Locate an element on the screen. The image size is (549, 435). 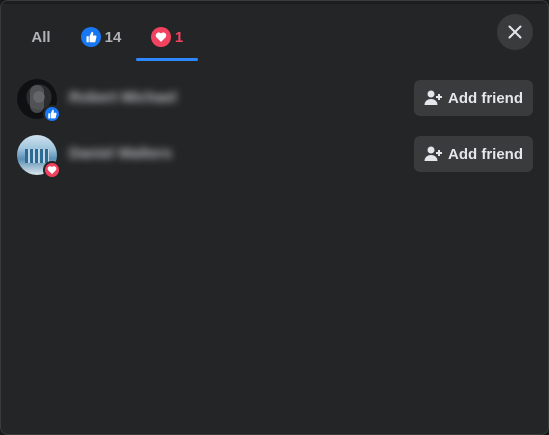
love-count: 1 is located at coordinates (179, 37).